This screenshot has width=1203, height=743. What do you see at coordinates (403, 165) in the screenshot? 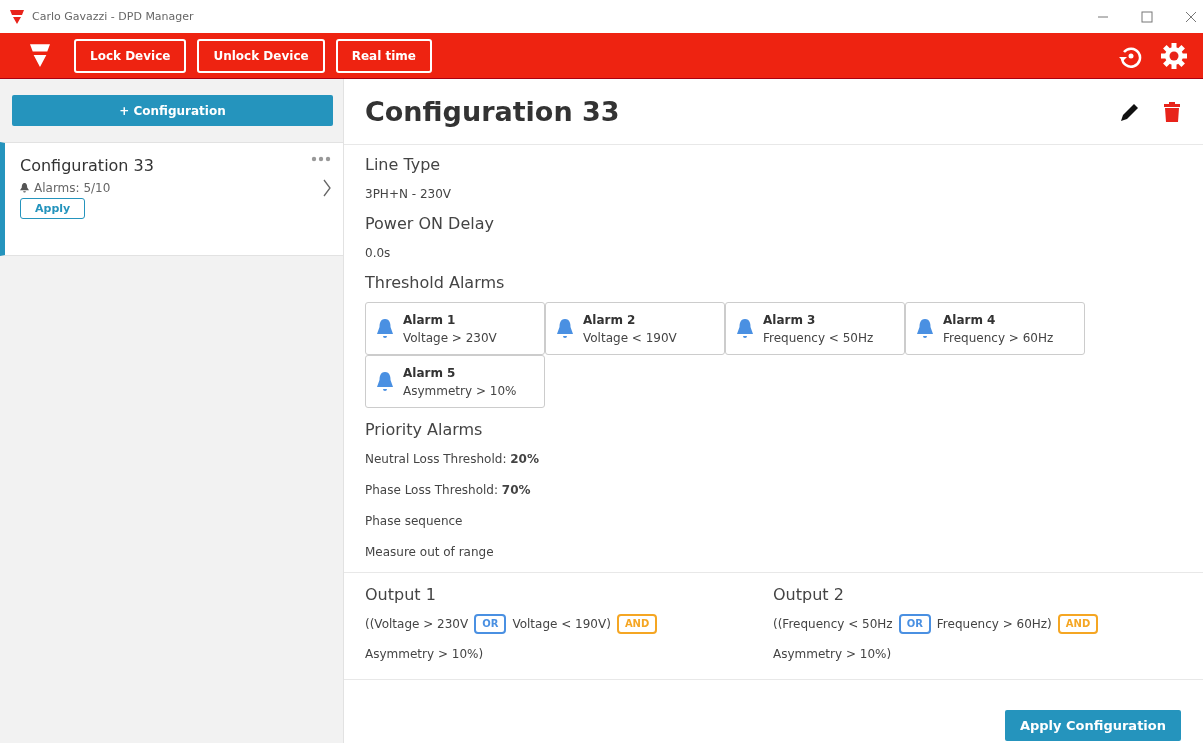
I see `section-heading: Line Type` at bounding box center [403, 165].